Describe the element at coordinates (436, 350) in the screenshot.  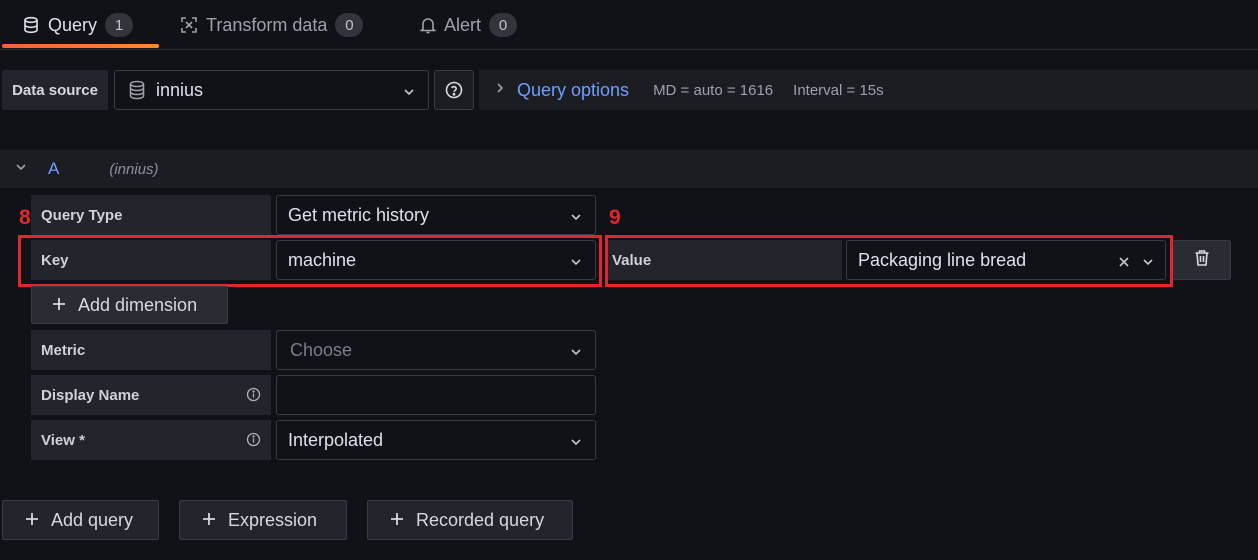
I see `metric-select: Choose` at that location.